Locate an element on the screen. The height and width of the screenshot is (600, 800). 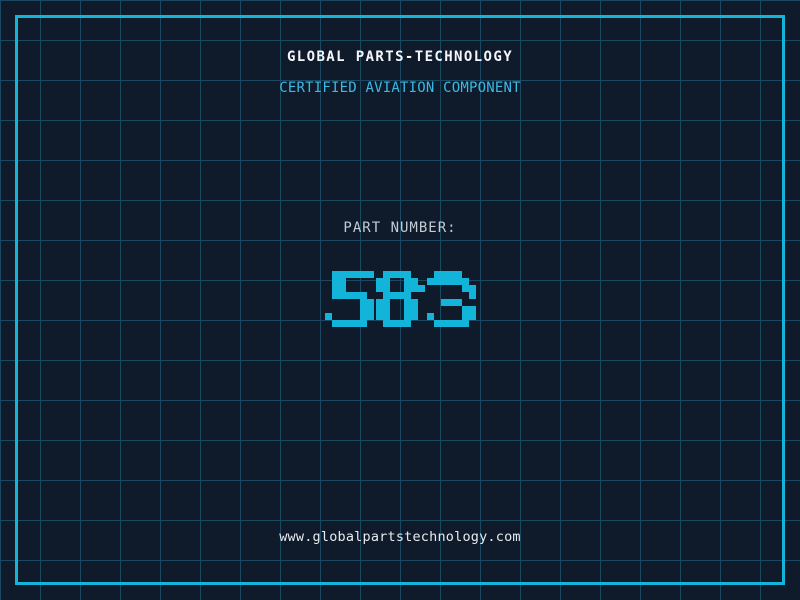
certification-subtitle: CERTIFIED AVIATION COMPONENT is located at coordinates (400, 88).